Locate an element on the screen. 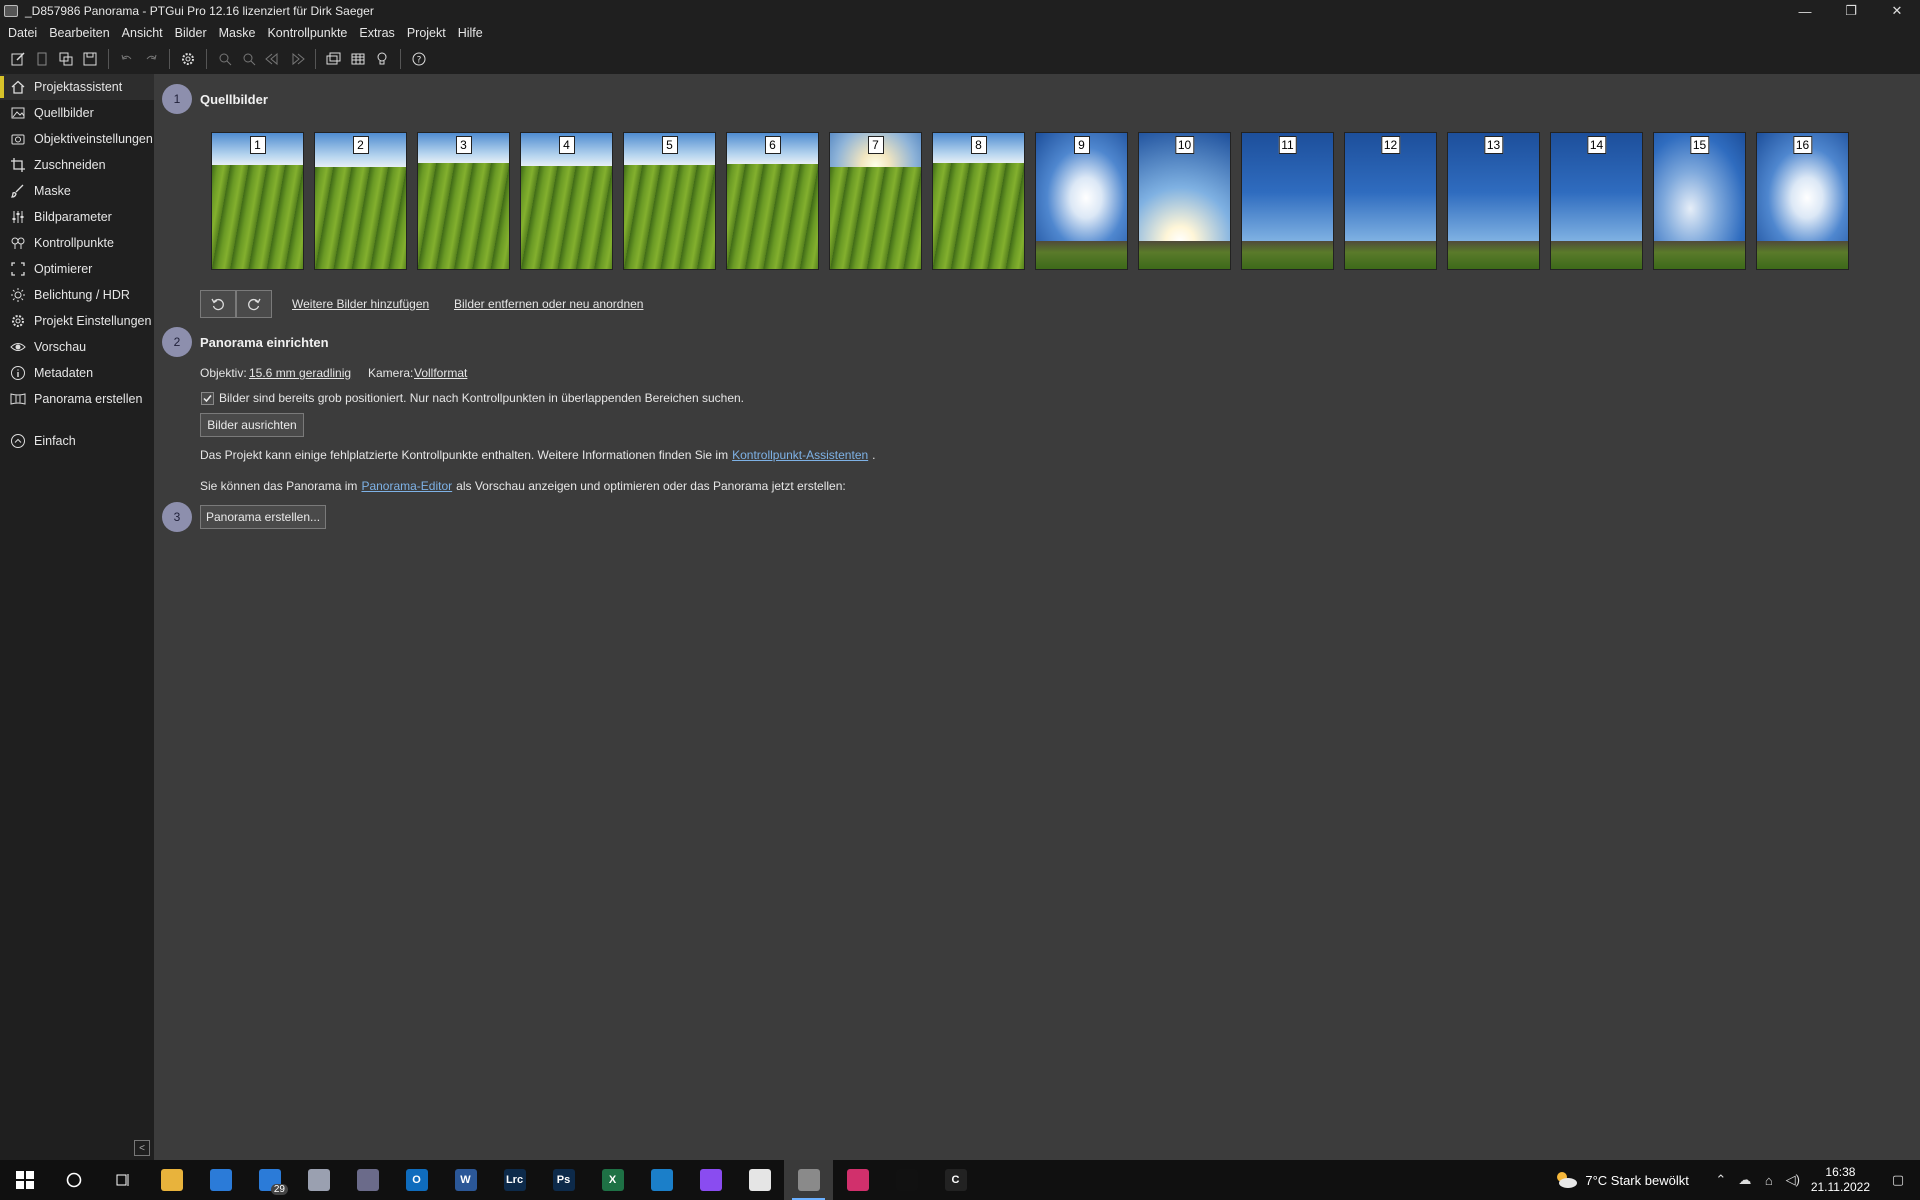 Image resolution: width=1920 pixels, height=1200 pixels. menu-kontrollpunkte: Kontrollpunkte is located at coordinates (309, 33).